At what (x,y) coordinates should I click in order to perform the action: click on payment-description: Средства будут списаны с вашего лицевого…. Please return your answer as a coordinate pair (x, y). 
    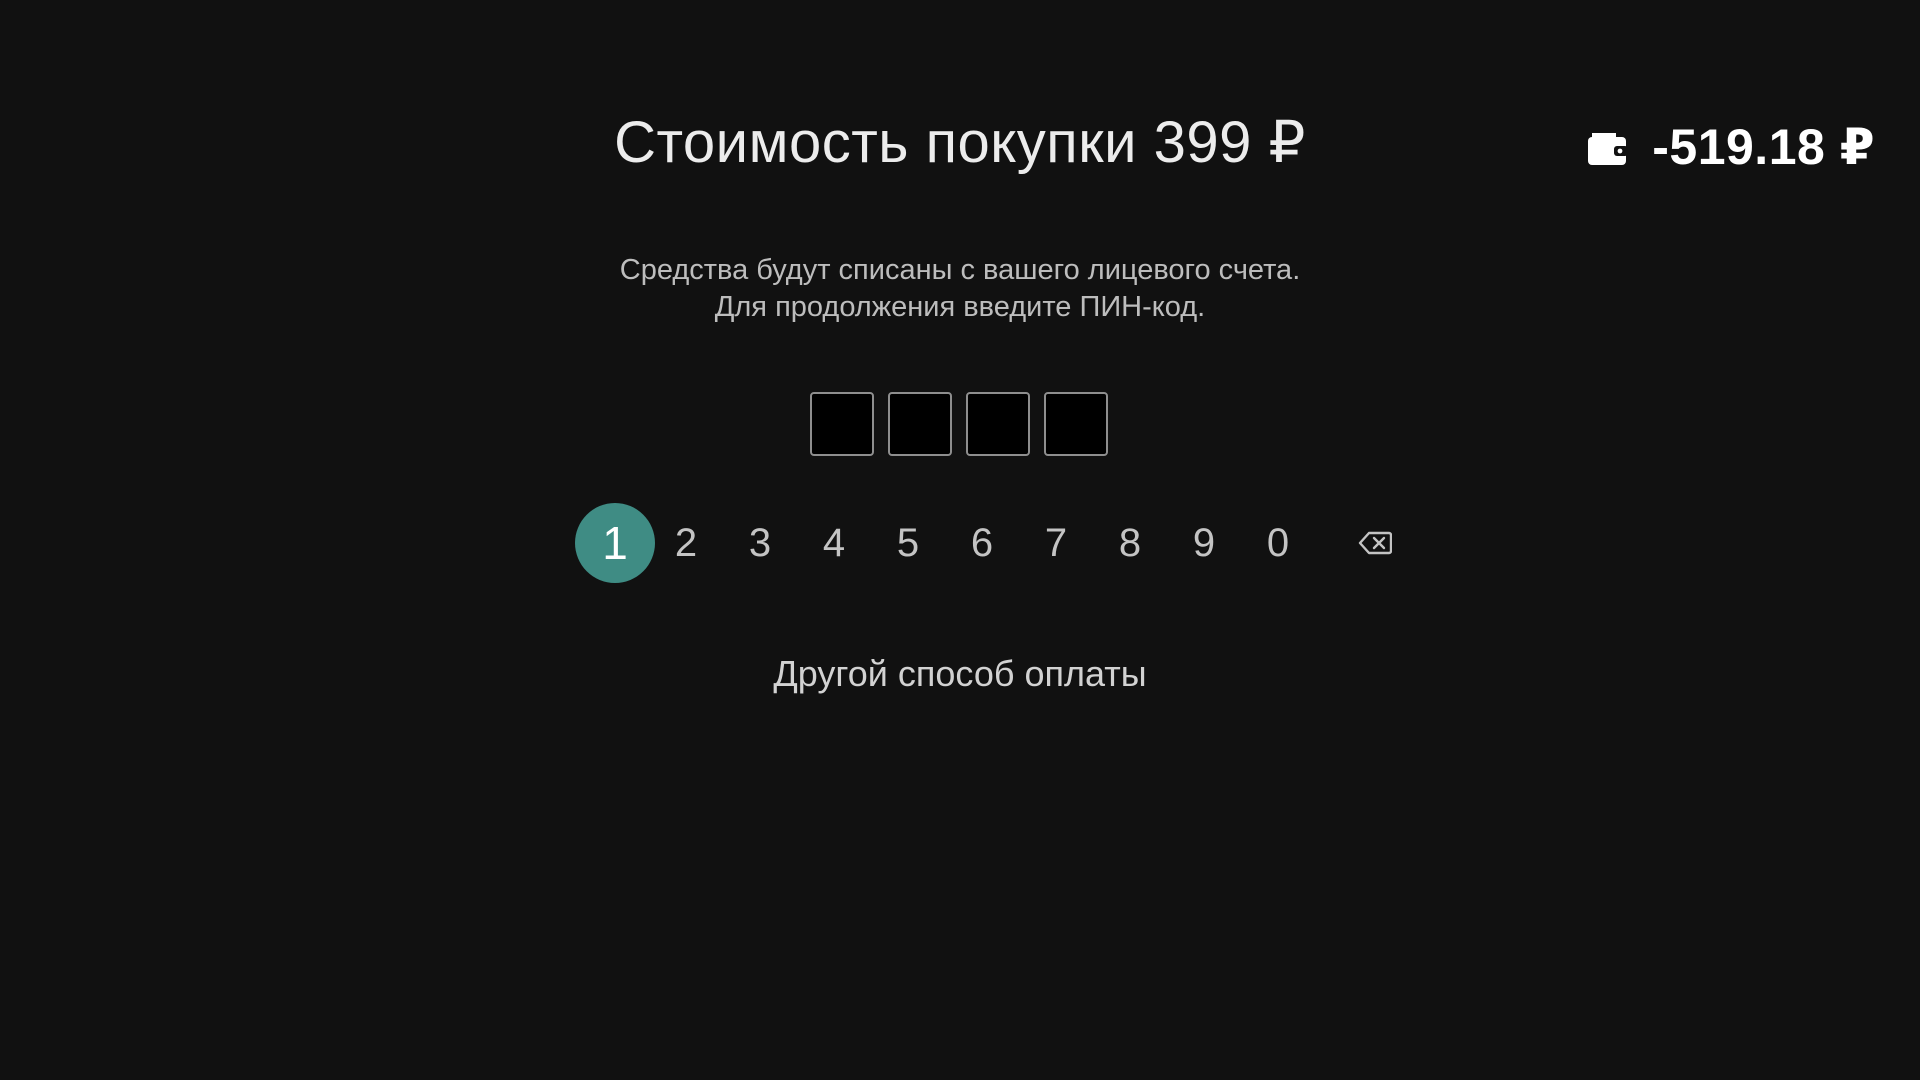
    Looking at the image, I should click on (960, 289).